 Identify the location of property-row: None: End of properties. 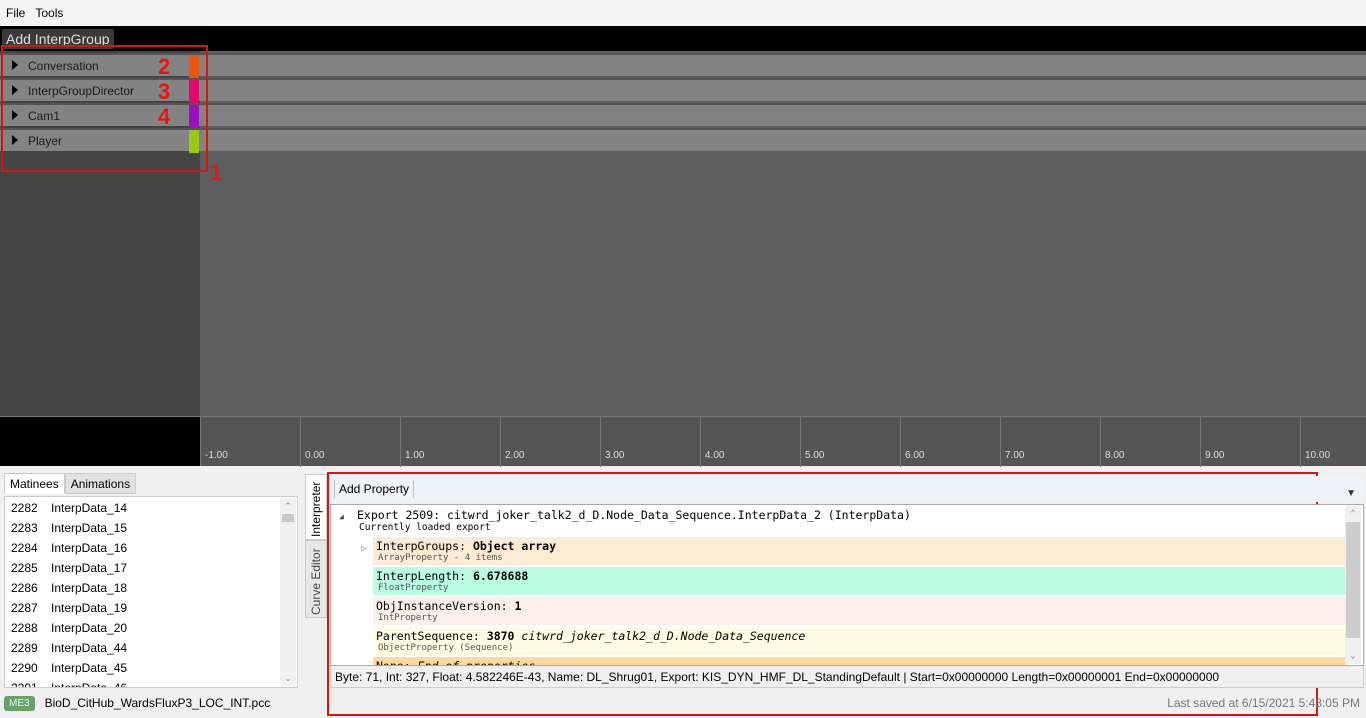
(859, 661).